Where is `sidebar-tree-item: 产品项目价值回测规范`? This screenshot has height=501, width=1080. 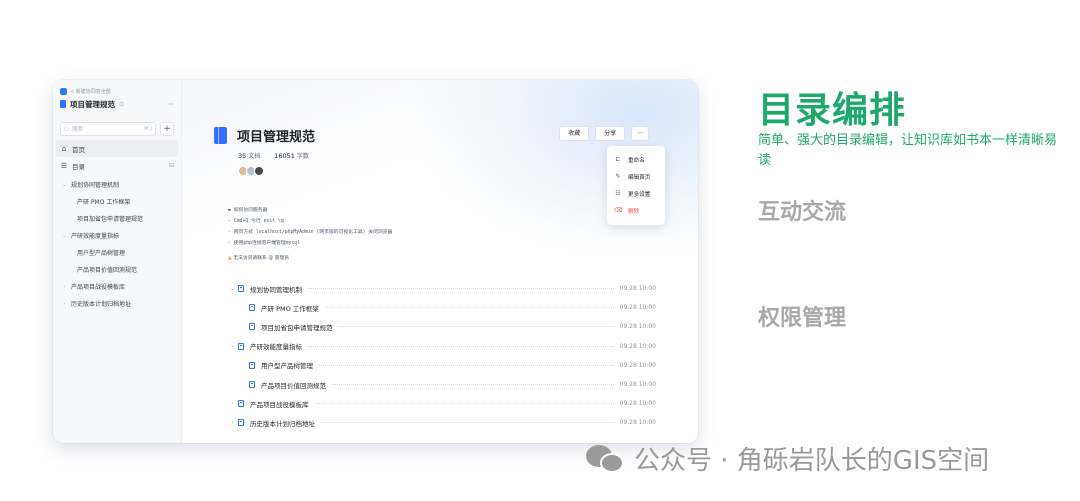 sidebar-tree-item: 产品项目价值回测规范 is located at coordinates (117, 269).